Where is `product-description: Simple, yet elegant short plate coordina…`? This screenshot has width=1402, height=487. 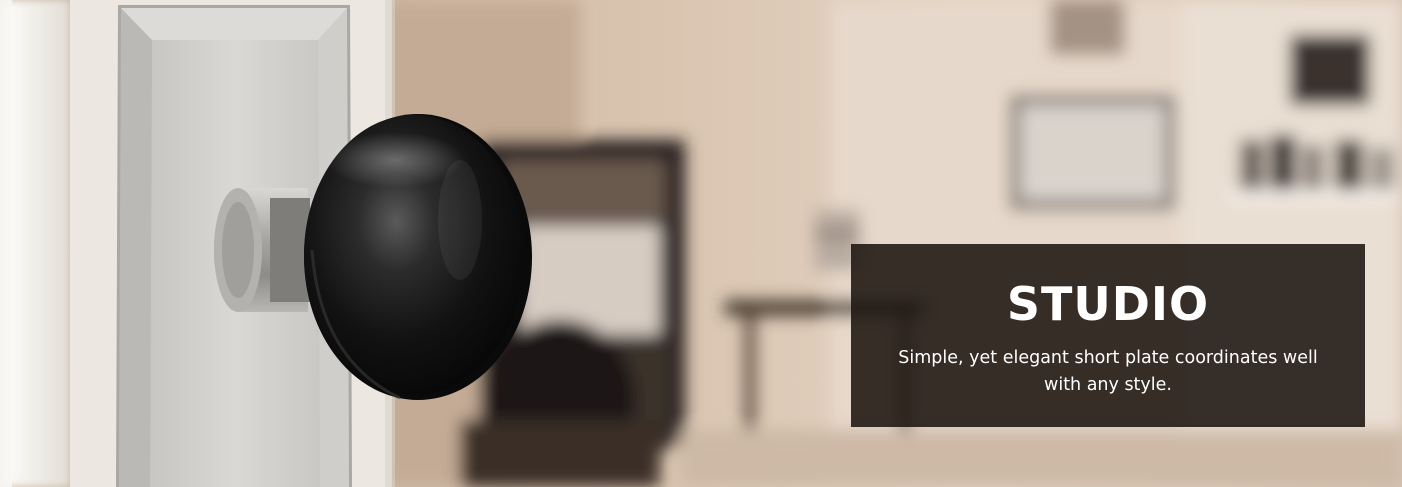
product-description: Simple, yet elegant short plate coordina… is located at coordinates (1108, 371).